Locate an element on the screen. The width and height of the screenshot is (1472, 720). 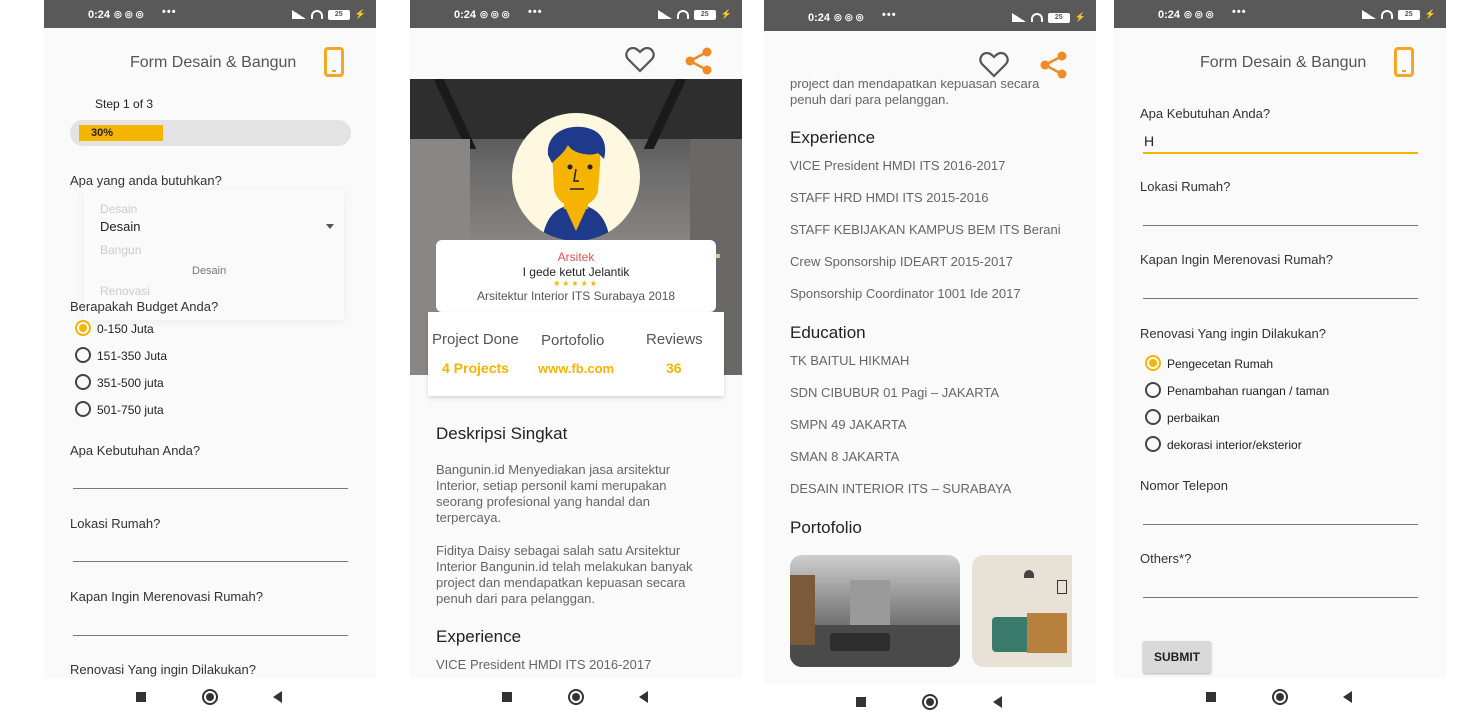
kebutuhan-input is located at coordinates (210, 488).